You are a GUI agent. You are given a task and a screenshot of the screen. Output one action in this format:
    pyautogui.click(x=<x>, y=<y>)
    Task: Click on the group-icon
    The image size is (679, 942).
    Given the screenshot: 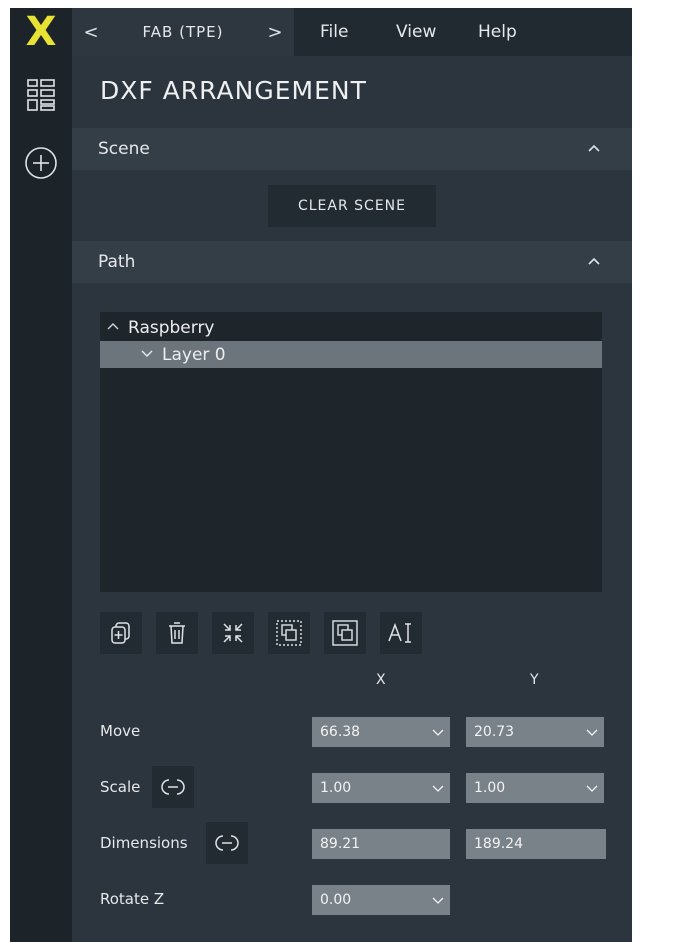 What is the action you would take?
    pyautogui.click(x=289, y=633)
    